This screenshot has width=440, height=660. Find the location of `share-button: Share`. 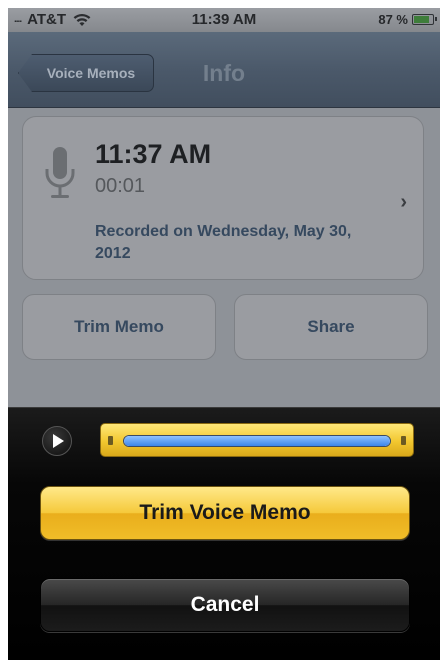

share-button: Share is located at coordinates (331, 327).